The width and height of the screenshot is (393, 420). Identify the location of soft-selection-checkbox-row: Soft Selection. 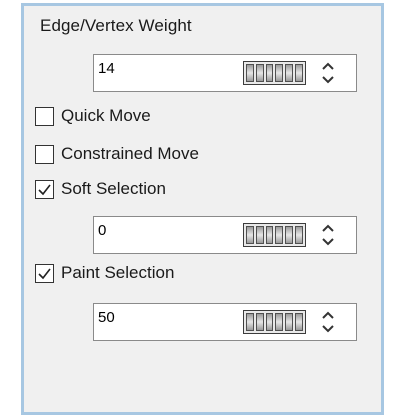
(100, 189).